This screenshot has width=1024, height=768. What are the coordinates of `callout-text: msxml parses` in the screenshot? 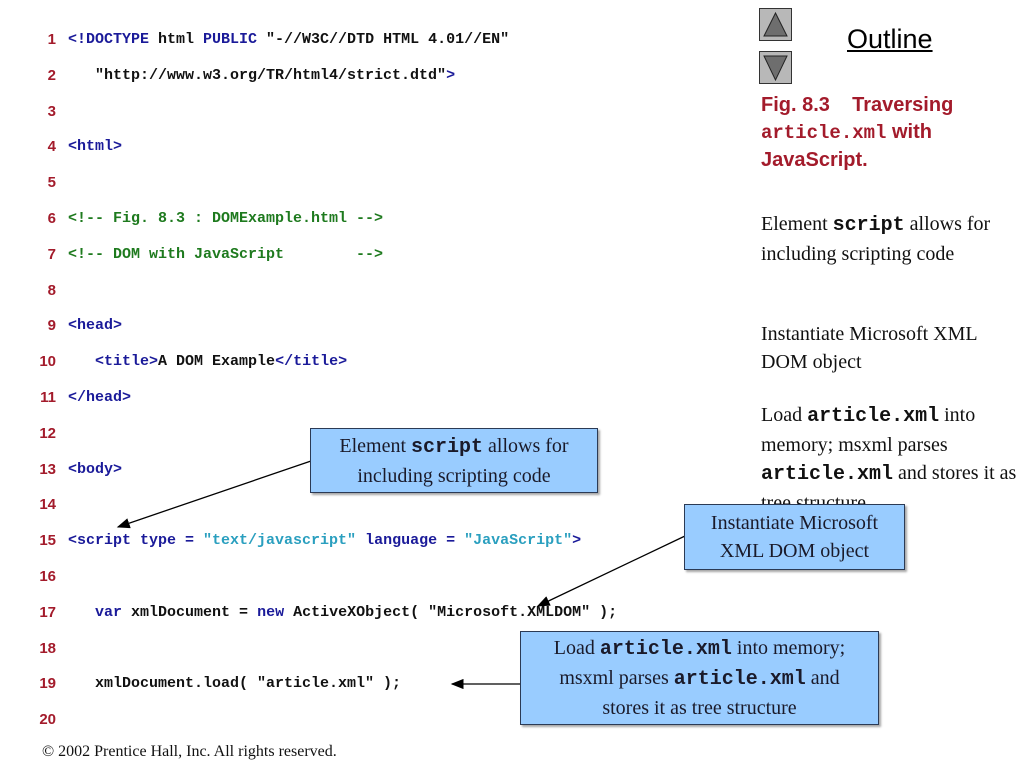 It's located at (616, 678).